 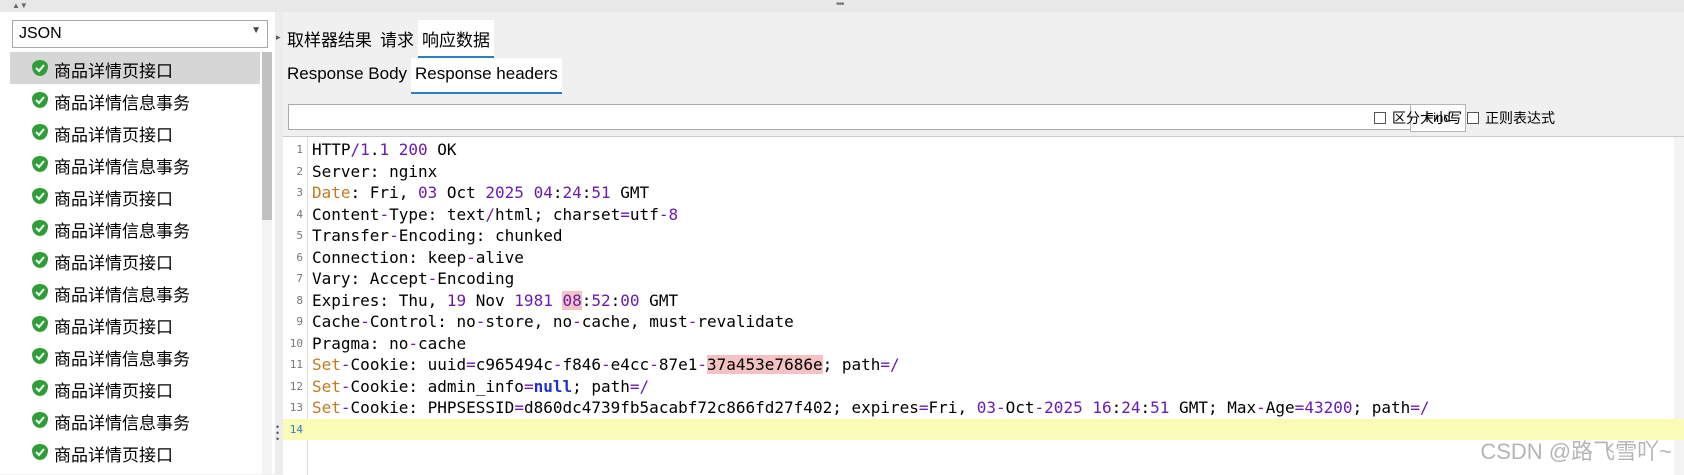 I want to click on renderer-select-value: JSON, so click(x=40, y=33).